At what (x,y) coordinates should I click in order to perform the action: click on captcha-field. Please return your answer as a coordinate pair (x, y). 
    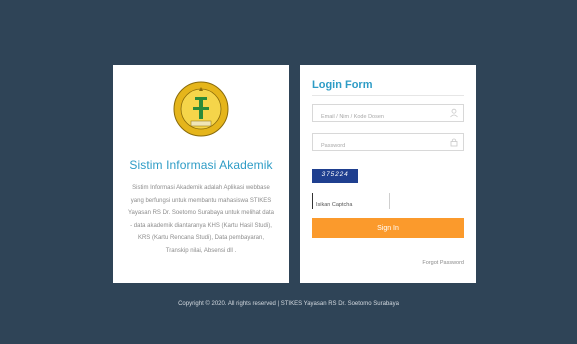
    Looking at the image, I should click on (351, 202).